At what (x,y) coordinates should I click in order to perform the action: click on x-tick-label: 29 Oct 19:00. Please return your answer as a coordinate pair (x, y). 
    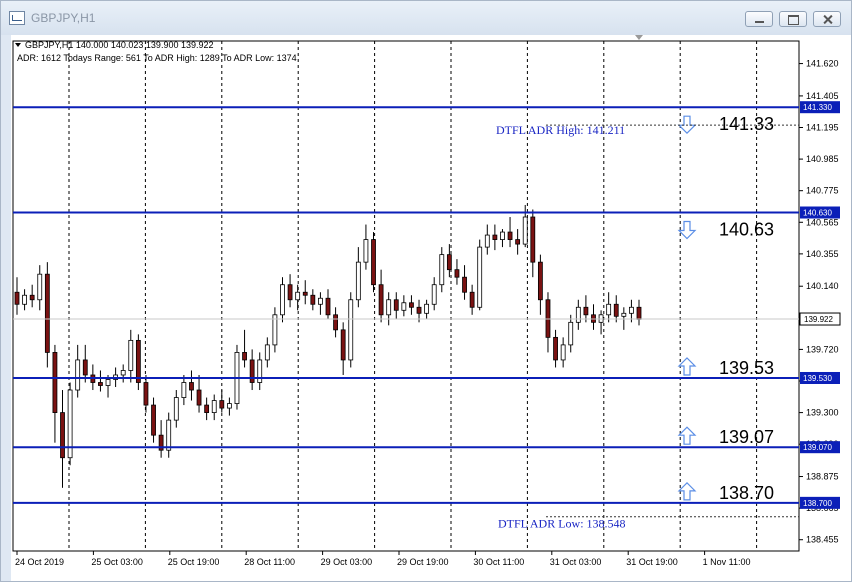
    Looking at the image, I should click on (423, 562).